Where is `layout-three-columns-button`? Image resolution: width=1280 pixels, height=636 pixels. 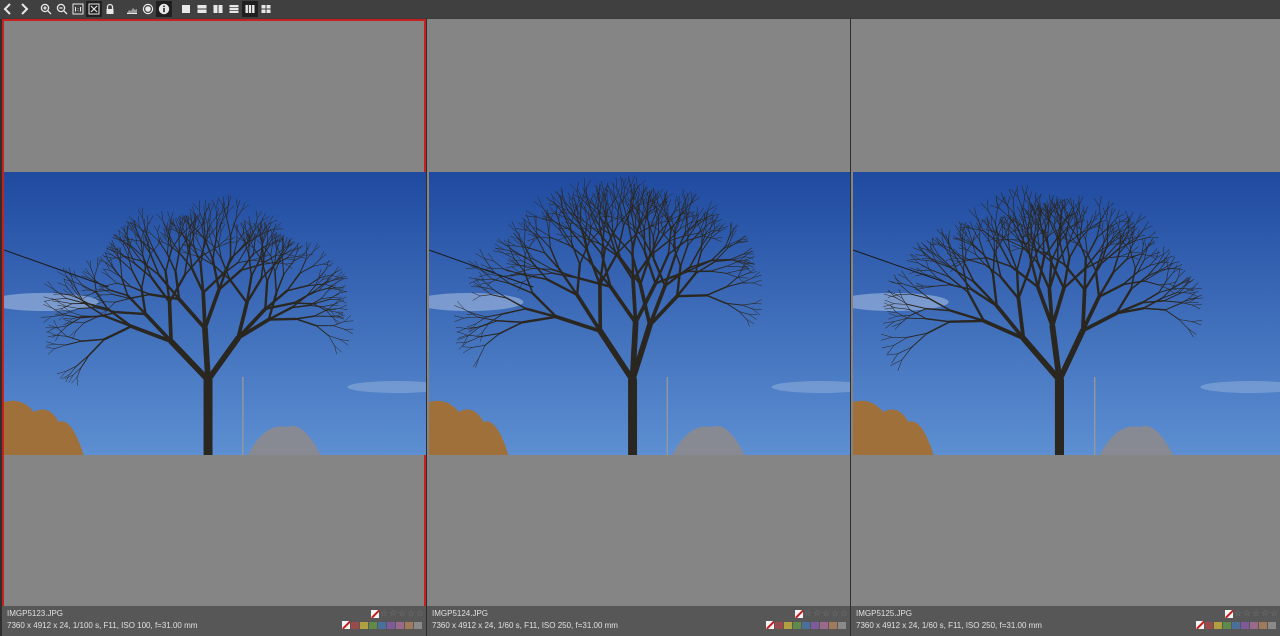
layout-three-columns-button is located at coordinates (250, 9).